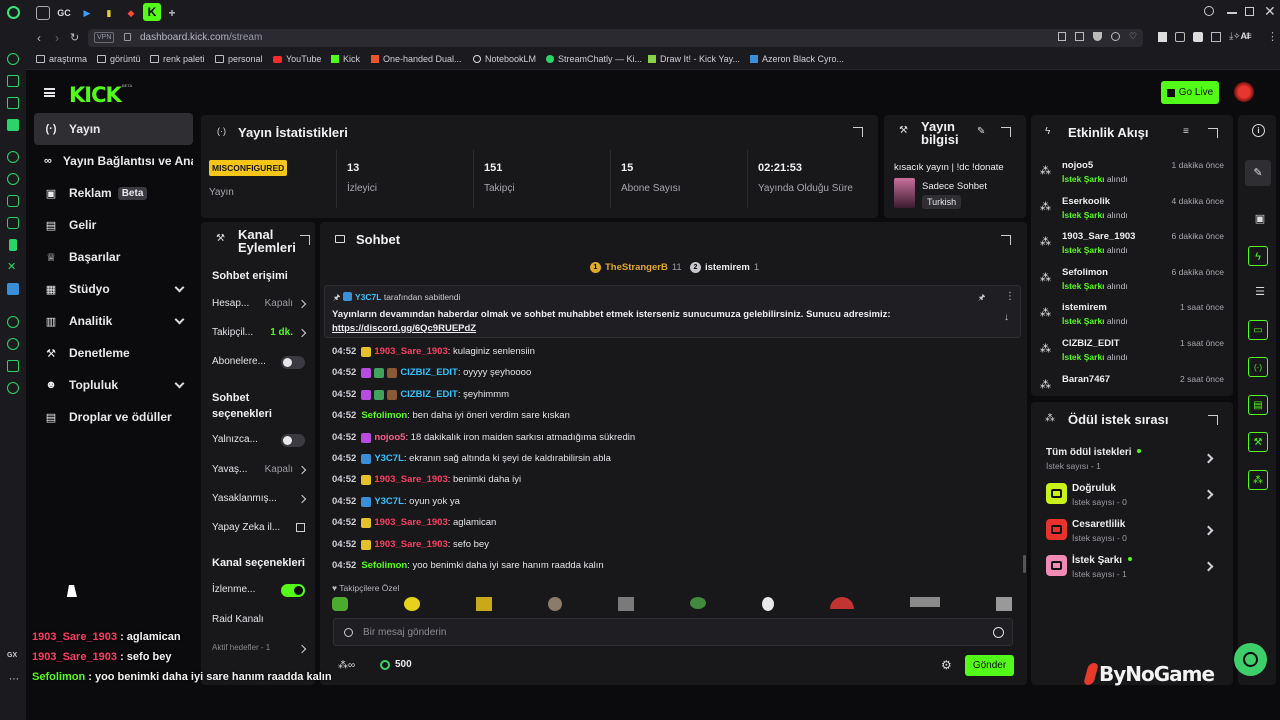 The width and height of the screenshot is (1280, 720). Describe the element at coordinates (1024, 564) in the screenshot. I see `chat-scrollbar` at that location.